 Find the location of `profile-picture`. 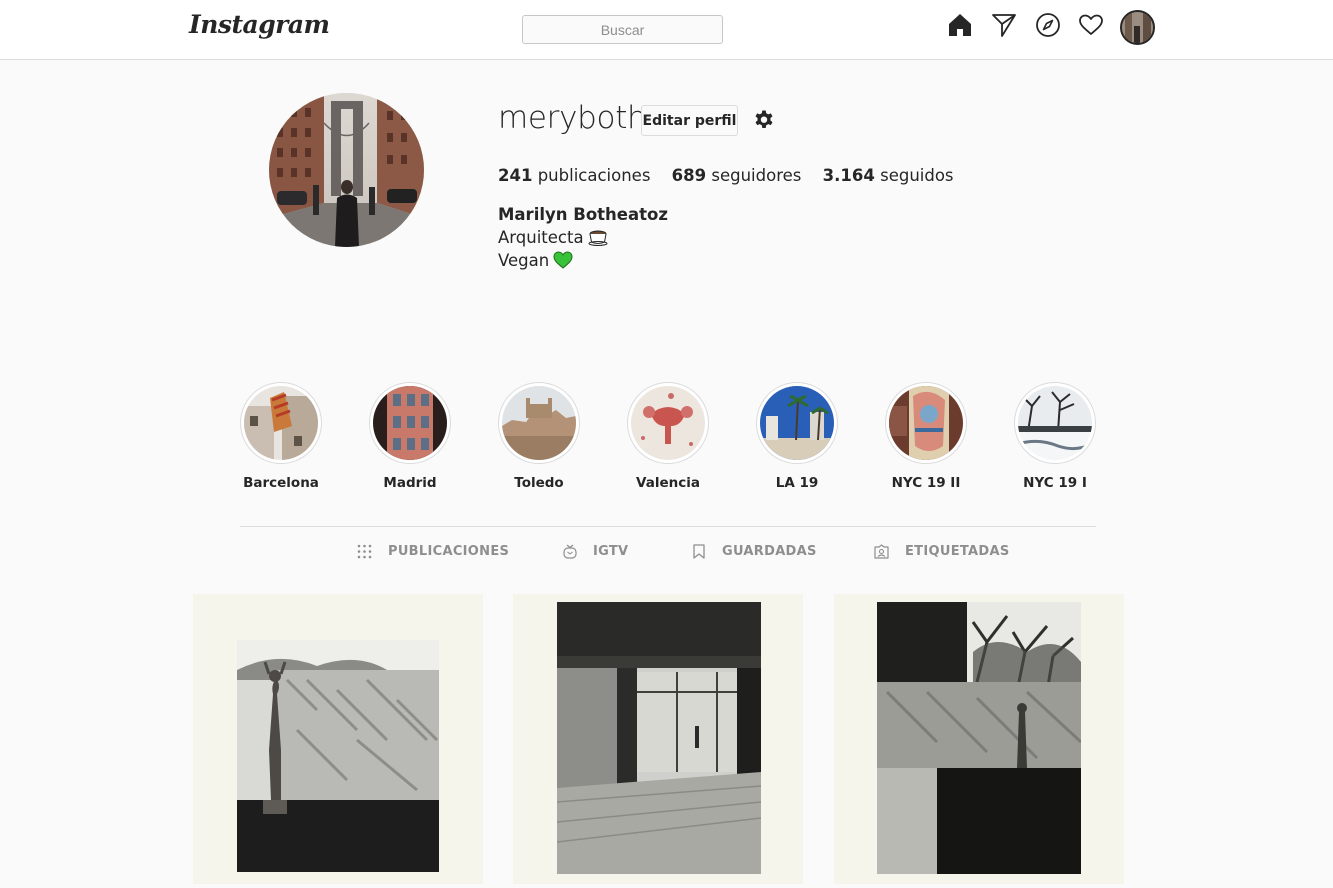

profile-picture is located at coordinates (346, 170).